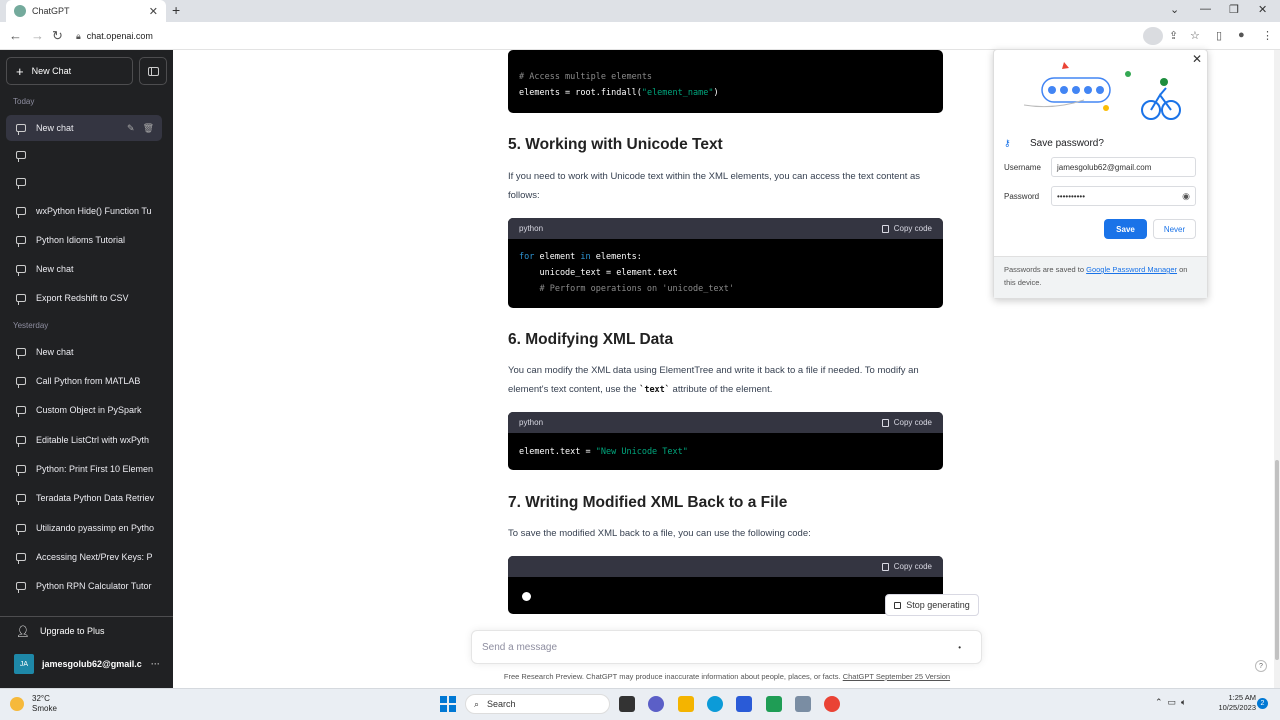  I want to click on never-button: Never, so click(1174, 229).